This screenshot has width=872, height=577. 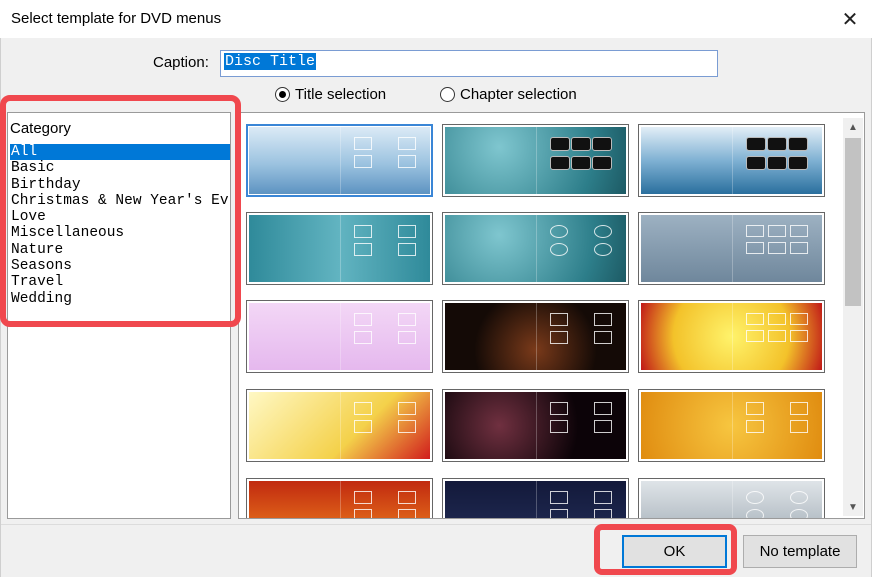 What do you see at coordinates (853, 222) in the screenshot?
I see `scroll-thumb` at bounding box center [853, 222].